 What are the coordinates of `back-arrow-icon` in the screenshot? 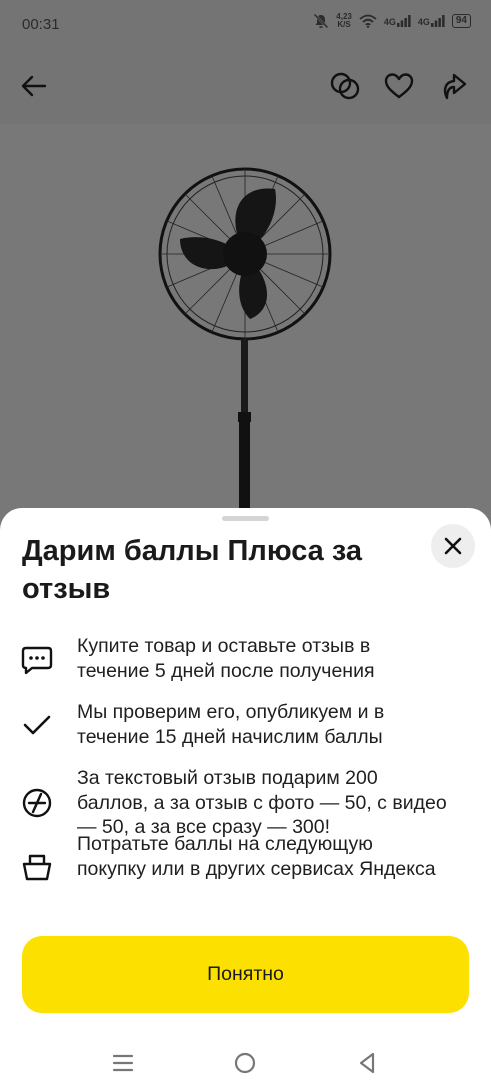 It's located at (34, 86).